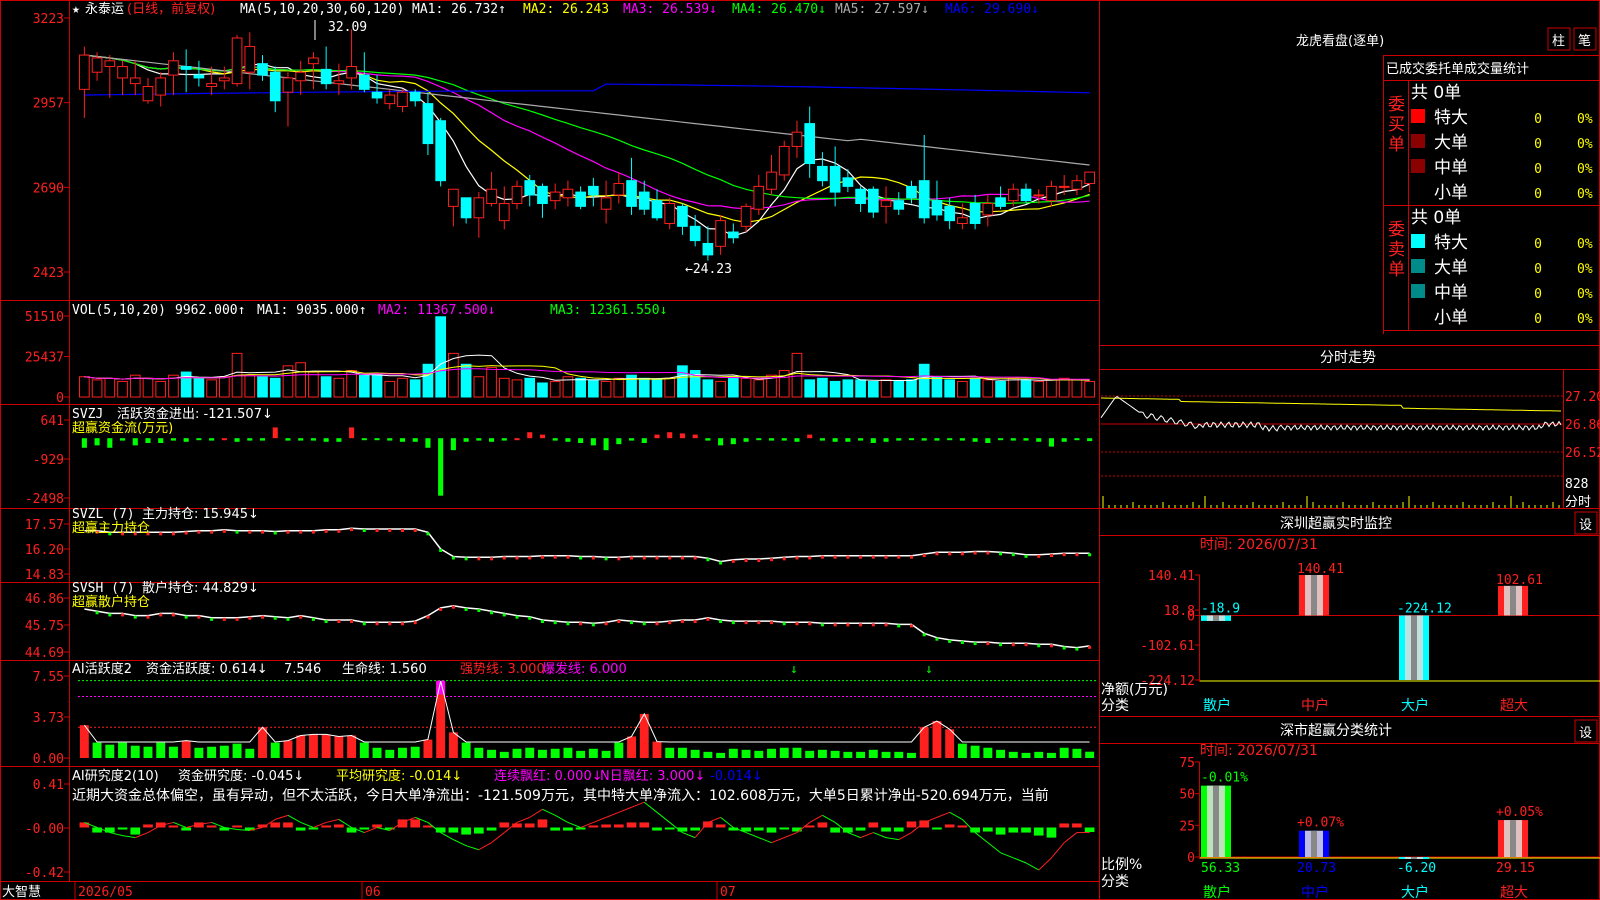 The image size is (1600, 900). I want to click on svsh-ytick: 44.69, so click(44, 653).